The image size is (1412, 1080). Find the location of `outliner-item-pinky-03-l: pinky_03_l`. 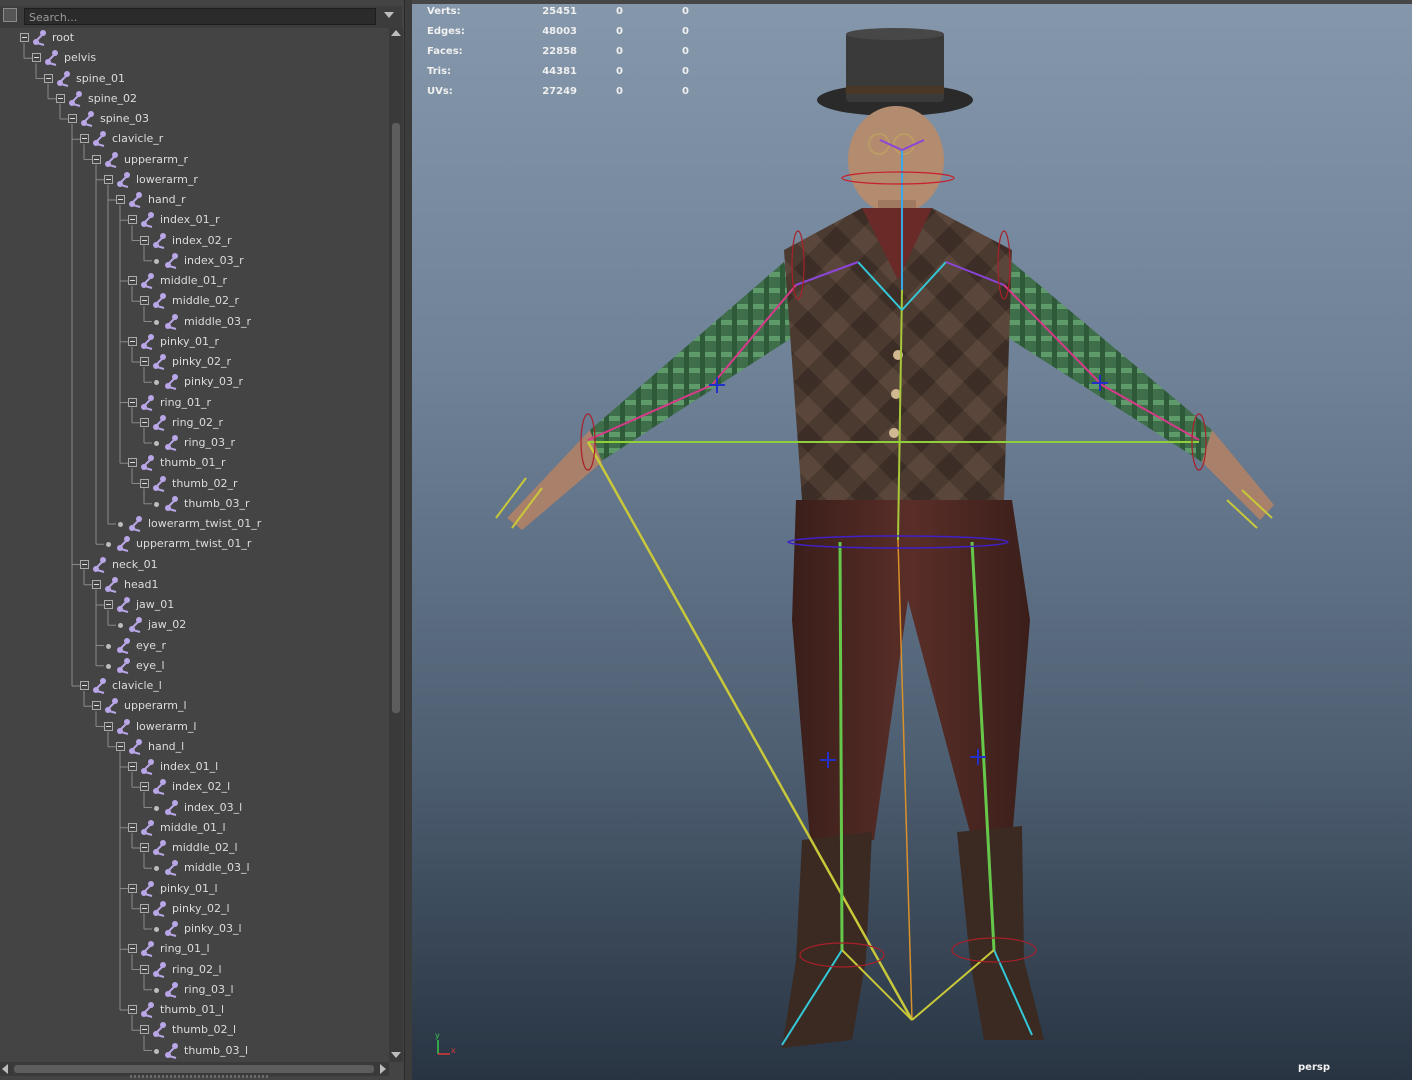

outliner-item-pinky-03-l: pinky_03_l is located at coordinates (194, 929).